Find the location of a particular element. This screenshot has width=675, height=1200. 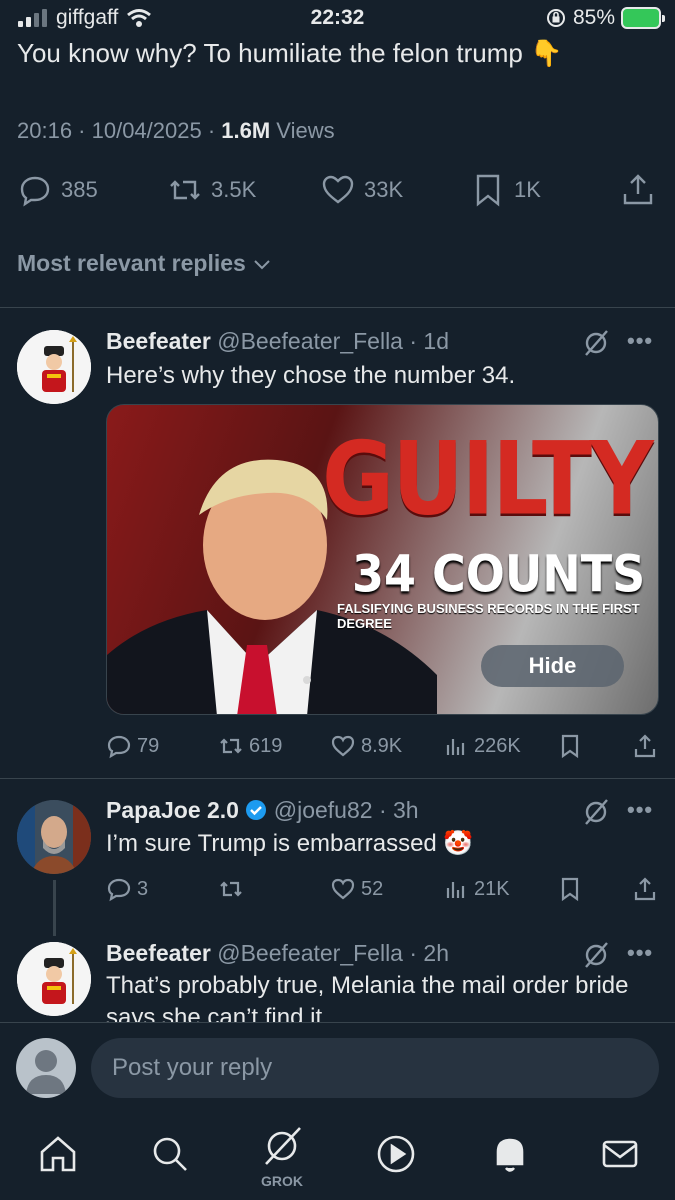

media-subhead: 34 COUNTS is located at coordinates (499, 574).